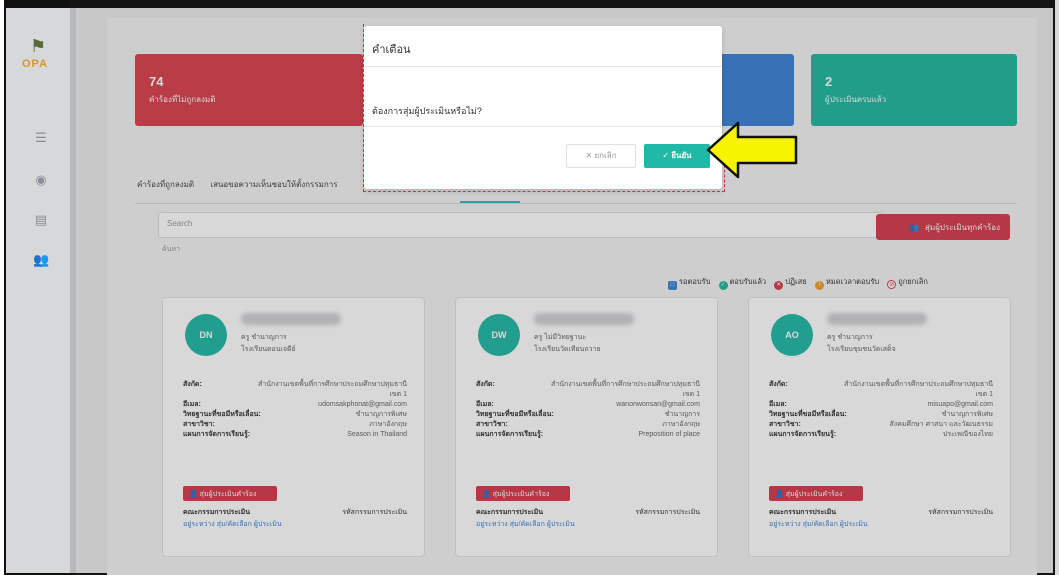 Image resolution: width=1059 pixels, height=575 pixels. Describe the element at coordinates (41, 138) in the screenshot. I see `list-icon: ☰` at that location.